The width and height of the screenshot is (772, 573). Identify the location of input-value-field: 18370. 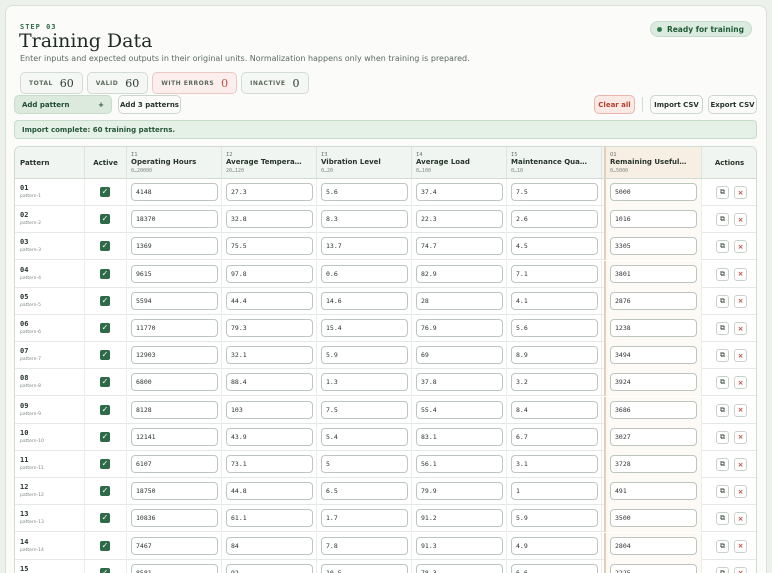
(174, 219).